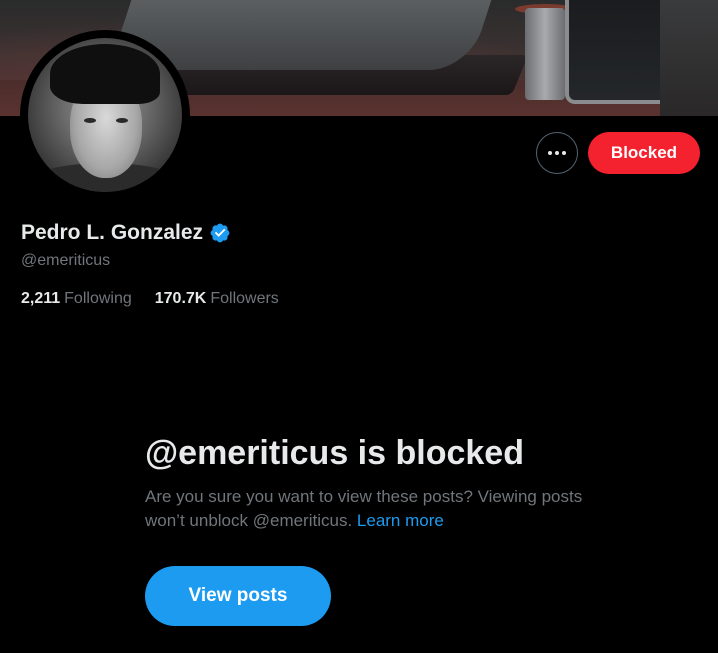 The image size is (718, 653). Describe the element at coordinates (90, 120) in the screenshot. I see `avatar-eye-left` at that location.